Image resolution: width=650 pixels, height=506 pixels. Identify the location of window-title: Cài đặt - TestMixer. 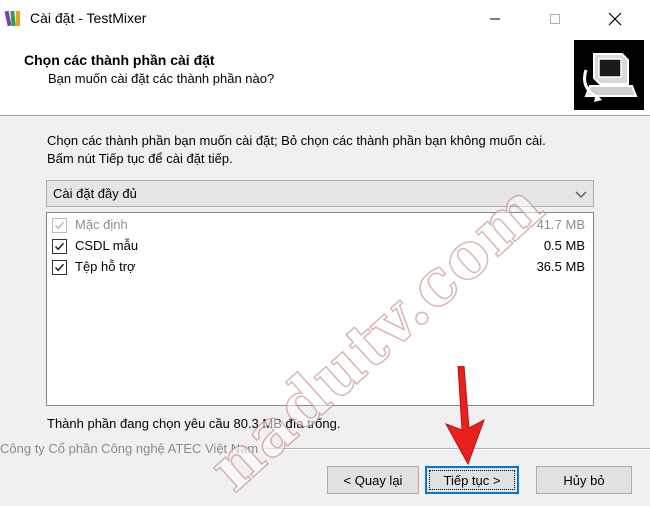
(88, 18).